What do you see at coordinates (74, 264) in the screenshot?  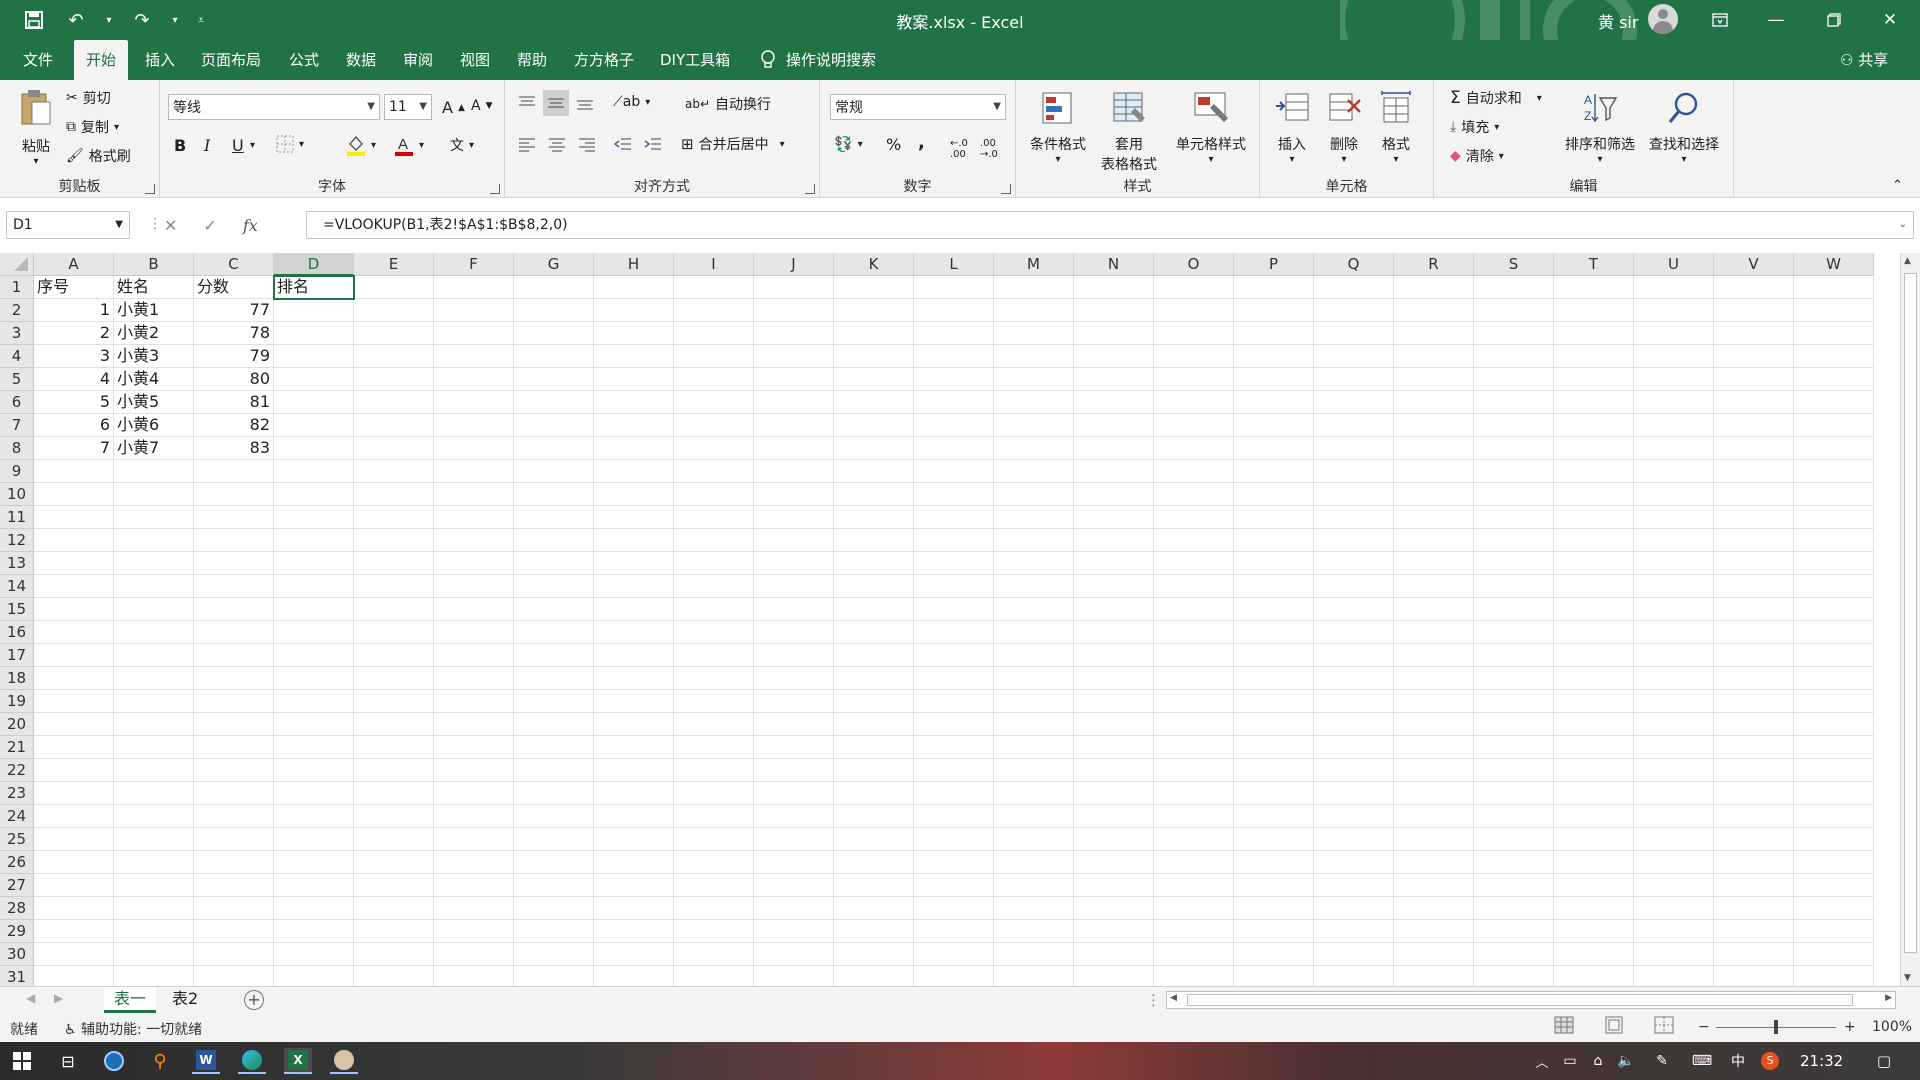 I see `column-header-a: A` at bounding box center [74, 264].